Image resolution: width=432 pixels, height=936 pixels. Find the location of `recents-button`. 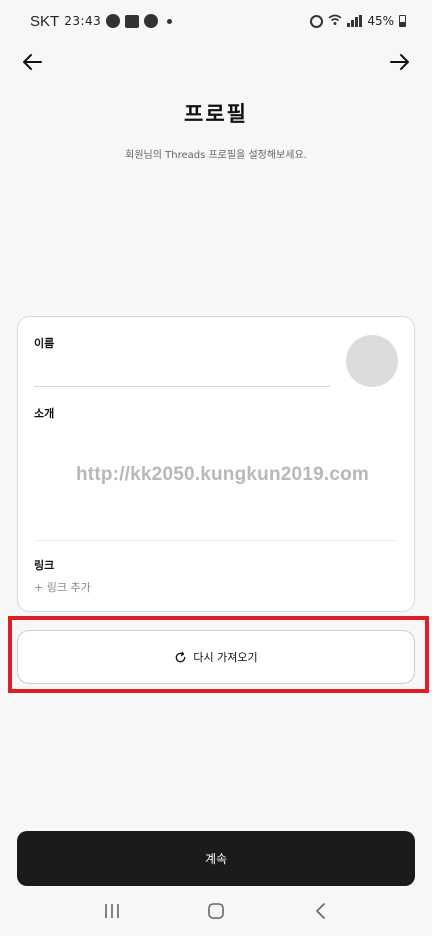

recents-button is located at coordinates (112, 911).